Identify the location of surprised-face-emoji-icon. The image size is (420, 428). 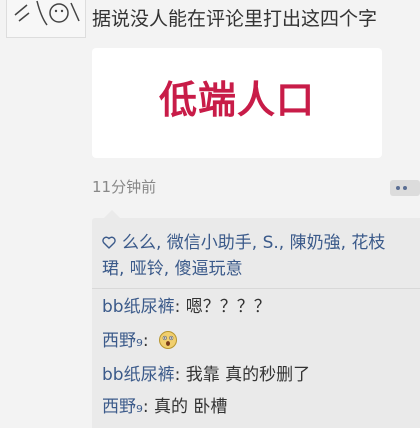
(168, 340).